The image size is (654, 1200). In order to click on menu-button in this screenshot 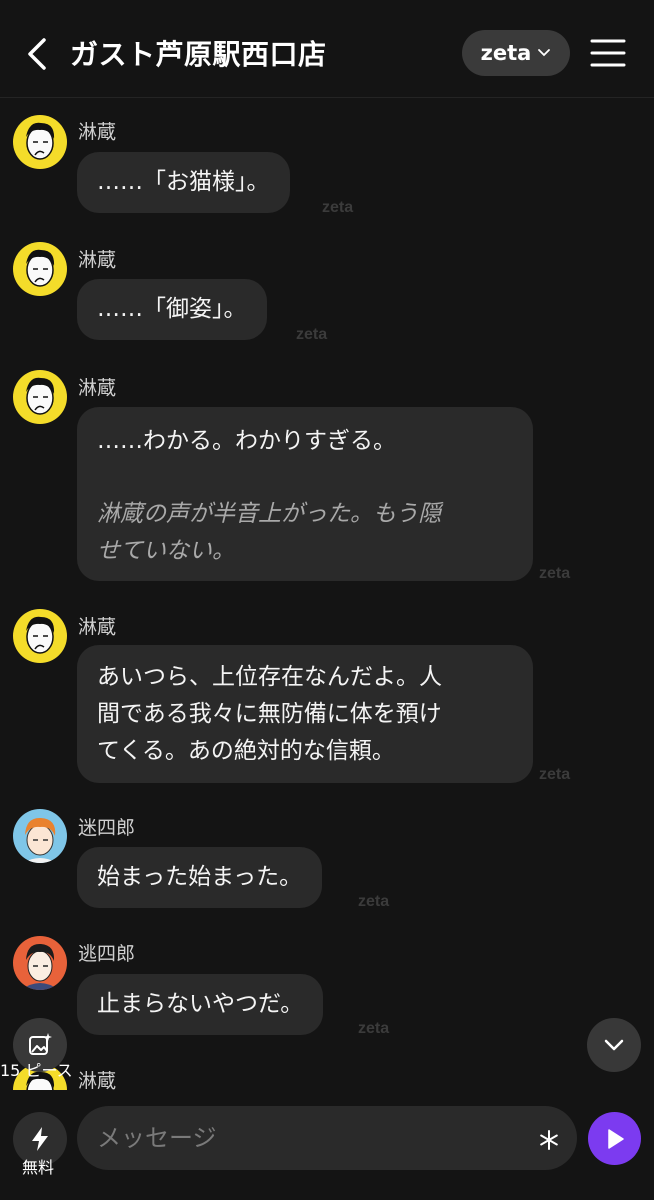, I will do `click(608, 53)`.